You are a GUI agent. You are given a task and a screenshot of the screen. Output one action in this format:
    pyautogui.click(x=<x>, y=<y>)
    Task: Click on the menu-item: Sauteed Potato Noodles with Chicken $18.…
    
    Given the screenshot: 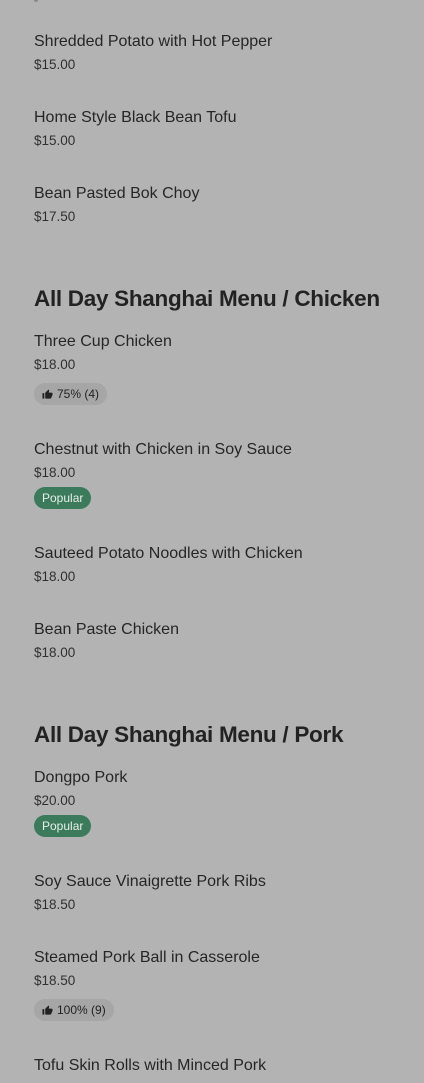 What is the action you would take?
    pyautogui.click(x=219, y=564)
    